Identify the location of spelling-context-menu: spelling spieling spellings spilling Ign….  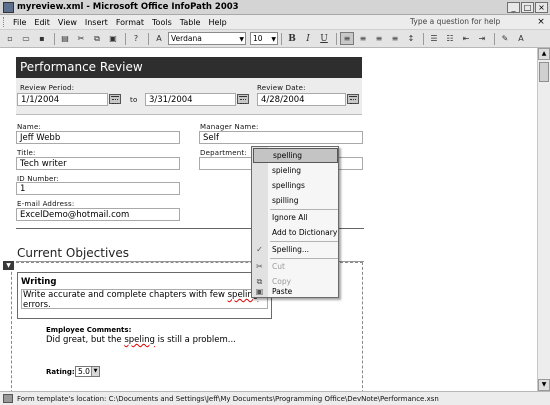
(295, 222).